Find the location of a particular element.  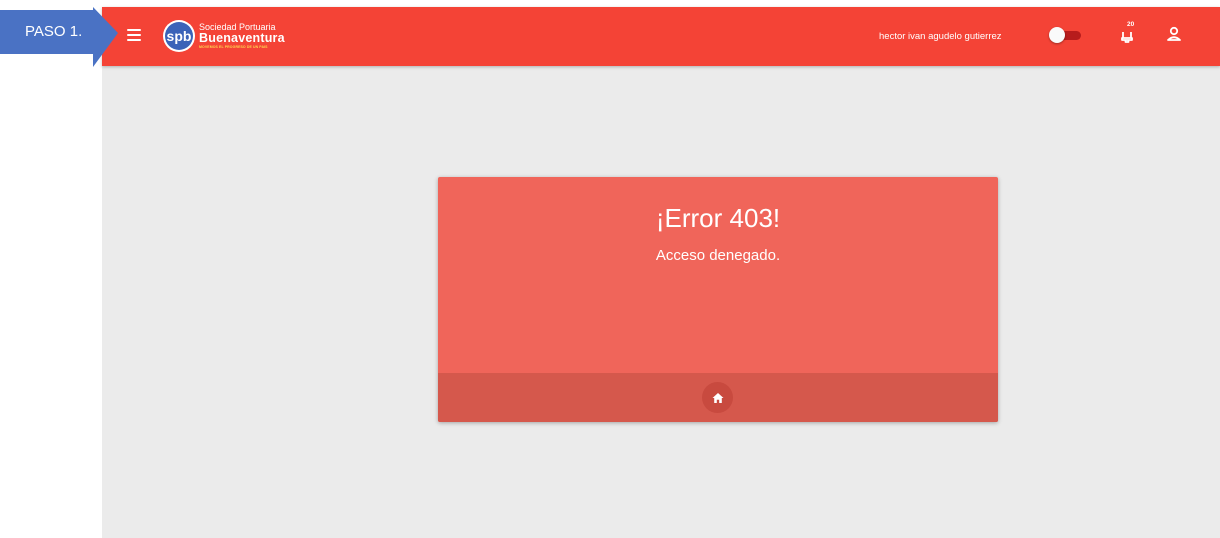

account-button is located at coordinates (1174, 34).